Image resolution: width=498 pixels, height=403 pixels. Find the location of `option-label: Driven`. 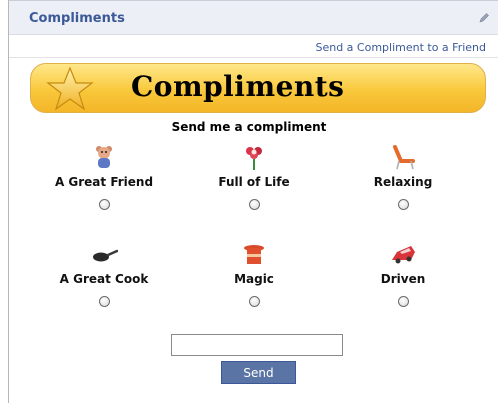

option-label: Driven is located at coordinates (403, 279).